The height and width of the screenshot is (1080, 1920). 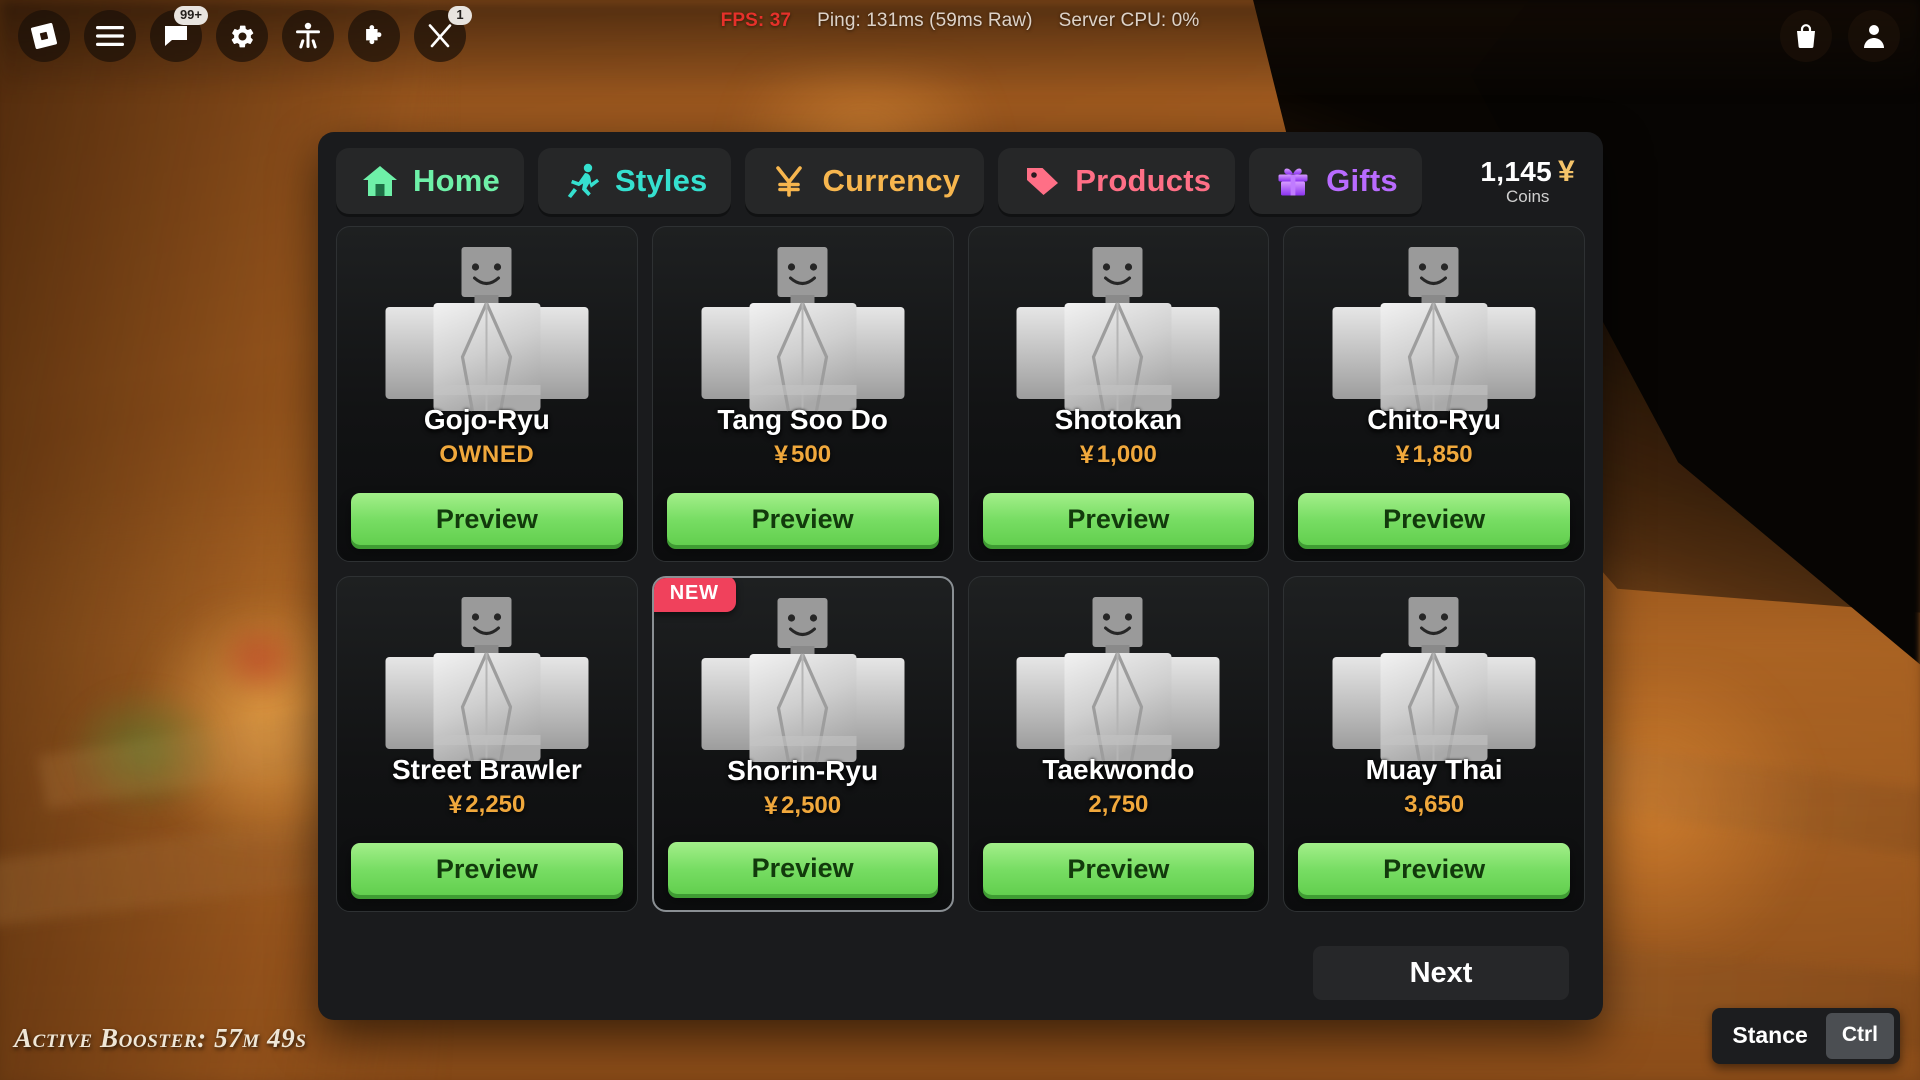 What do you see at coordinates (811, 806) in the screenshot?
I see `price-value: 2,500` at bounding box center [811, 806].